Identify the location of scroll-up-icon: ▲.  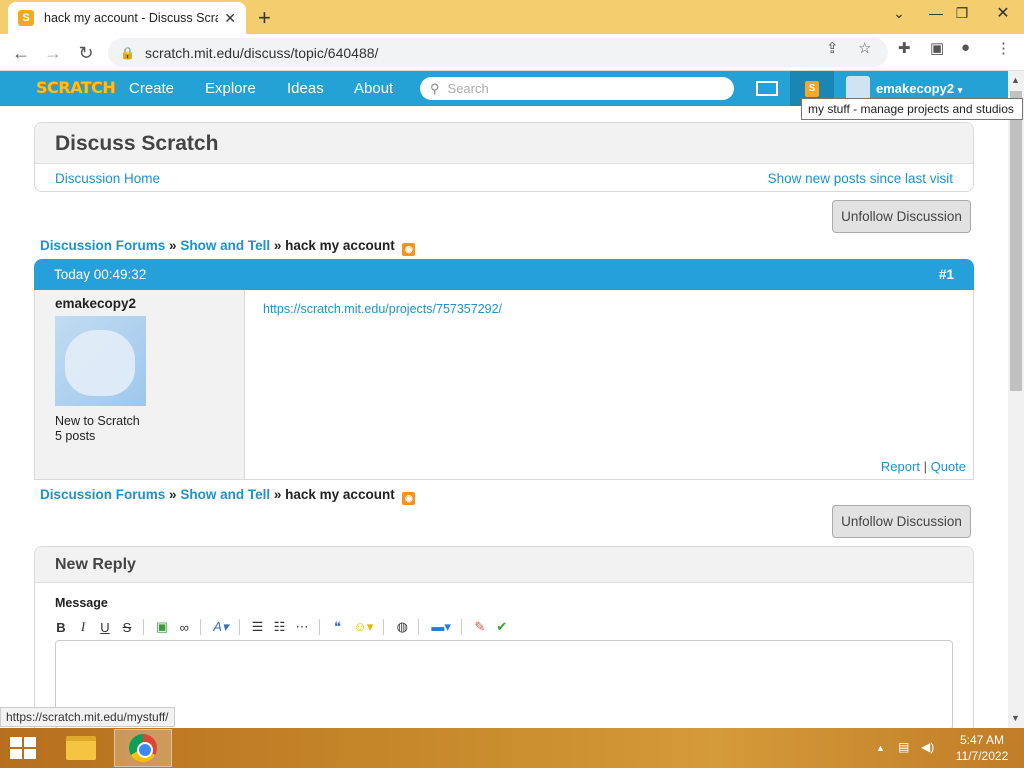
(1015, 80).